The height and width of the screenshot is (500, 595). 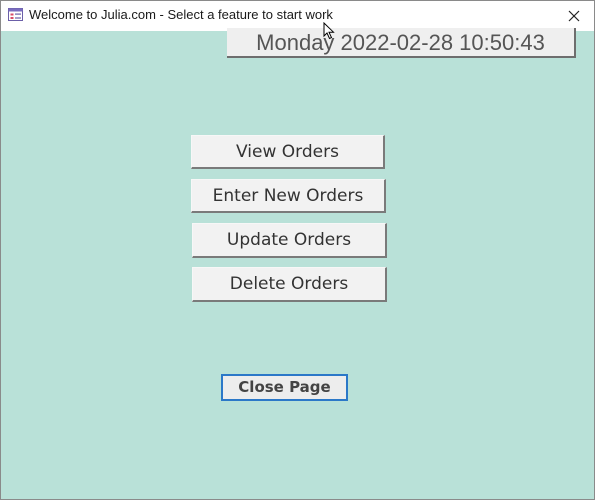 What do you see at coordinates (284, 387) in the screenshot?
I see `close-page-button: Close Page` at bounding box center [284, 387].